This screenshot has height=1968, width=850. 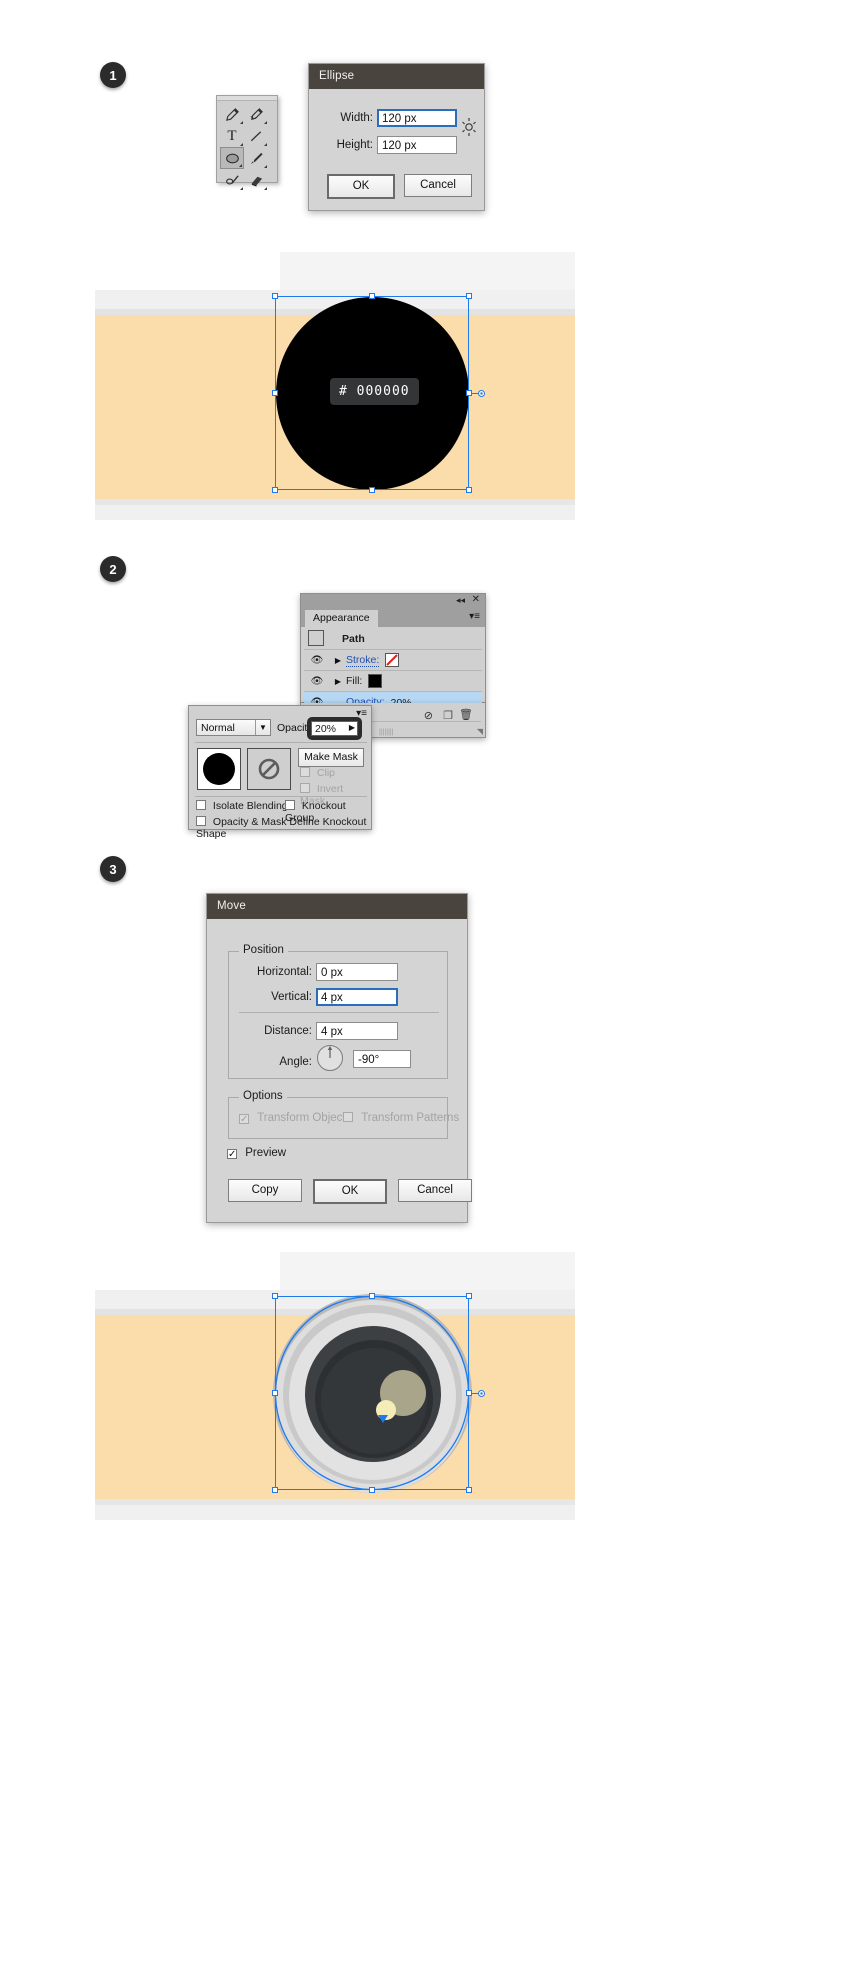 I want to click on duplicate-item-icon: ❐, so click(x=448, y=715).